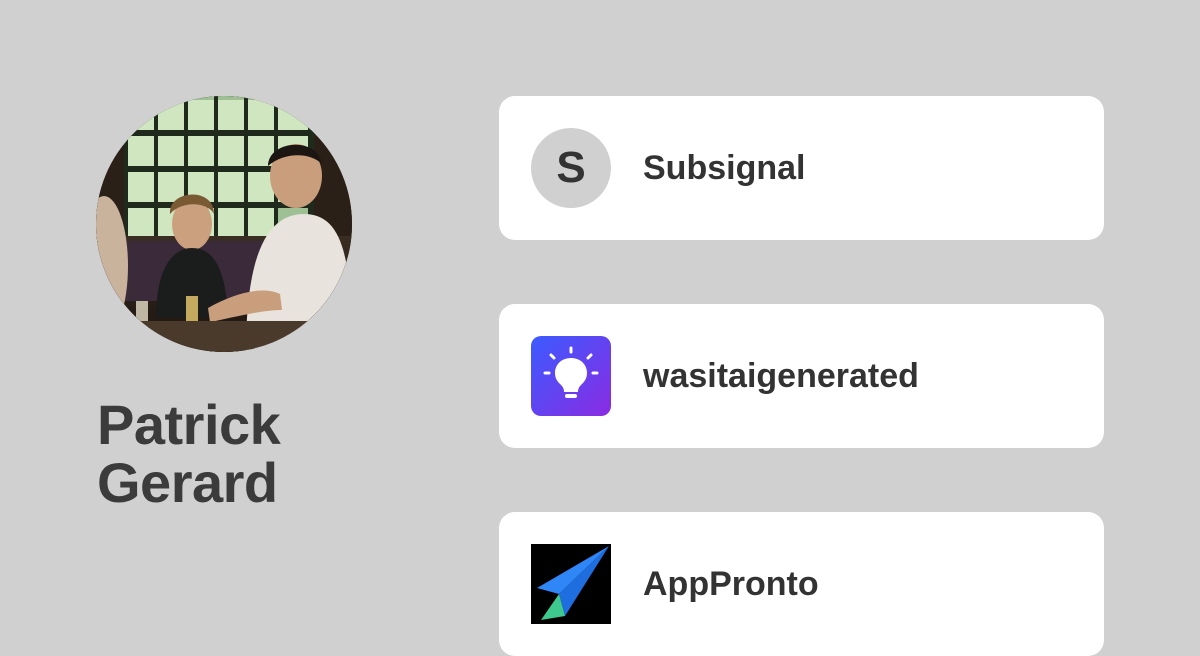 The width and height of the screenshot is (1200, 656). I want to click on letter-avatar-icon: S, so click(571, 168).